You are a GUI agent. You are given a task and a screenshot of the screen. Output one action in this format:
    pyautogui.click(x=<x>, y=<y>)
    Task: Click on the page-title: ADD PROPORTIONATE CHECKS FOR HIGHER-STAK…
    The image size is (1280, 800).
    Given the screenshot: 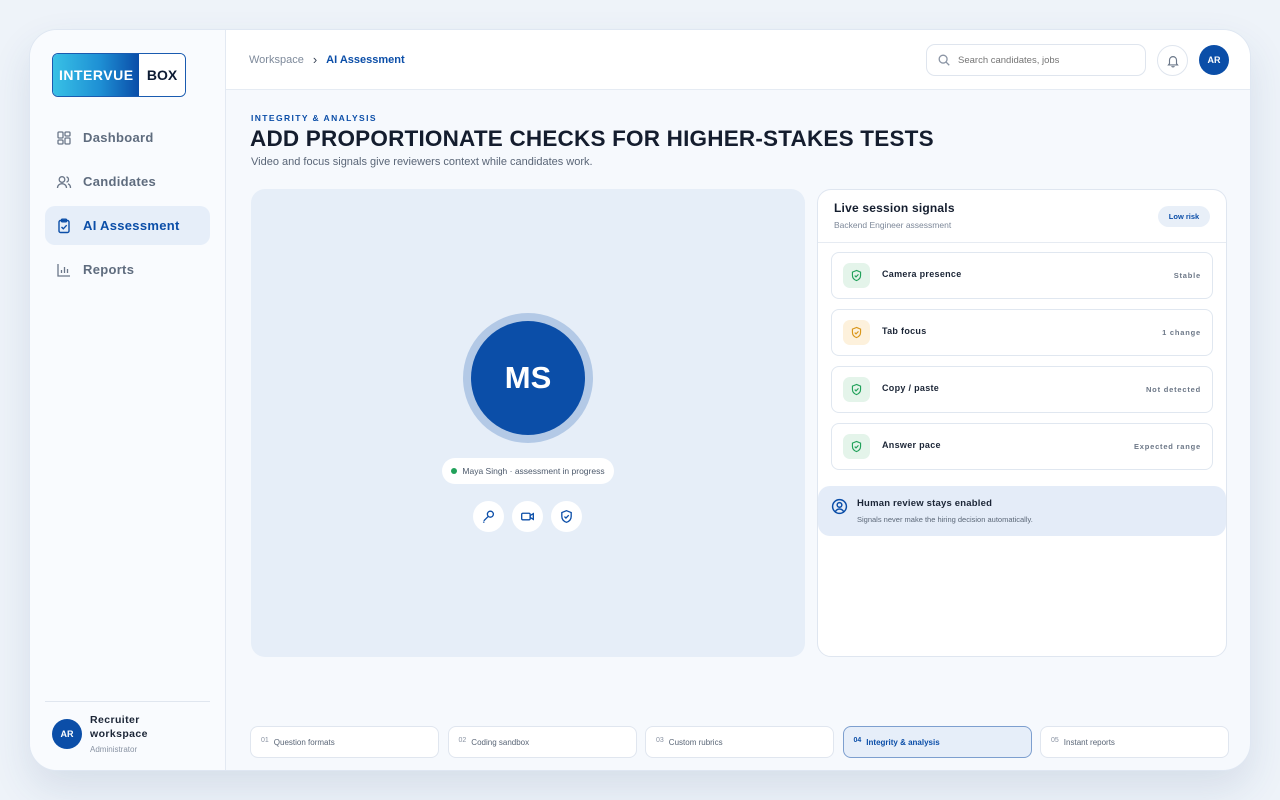 What is the action you would take?
    pyautogui.click(x=592, y=138)
    